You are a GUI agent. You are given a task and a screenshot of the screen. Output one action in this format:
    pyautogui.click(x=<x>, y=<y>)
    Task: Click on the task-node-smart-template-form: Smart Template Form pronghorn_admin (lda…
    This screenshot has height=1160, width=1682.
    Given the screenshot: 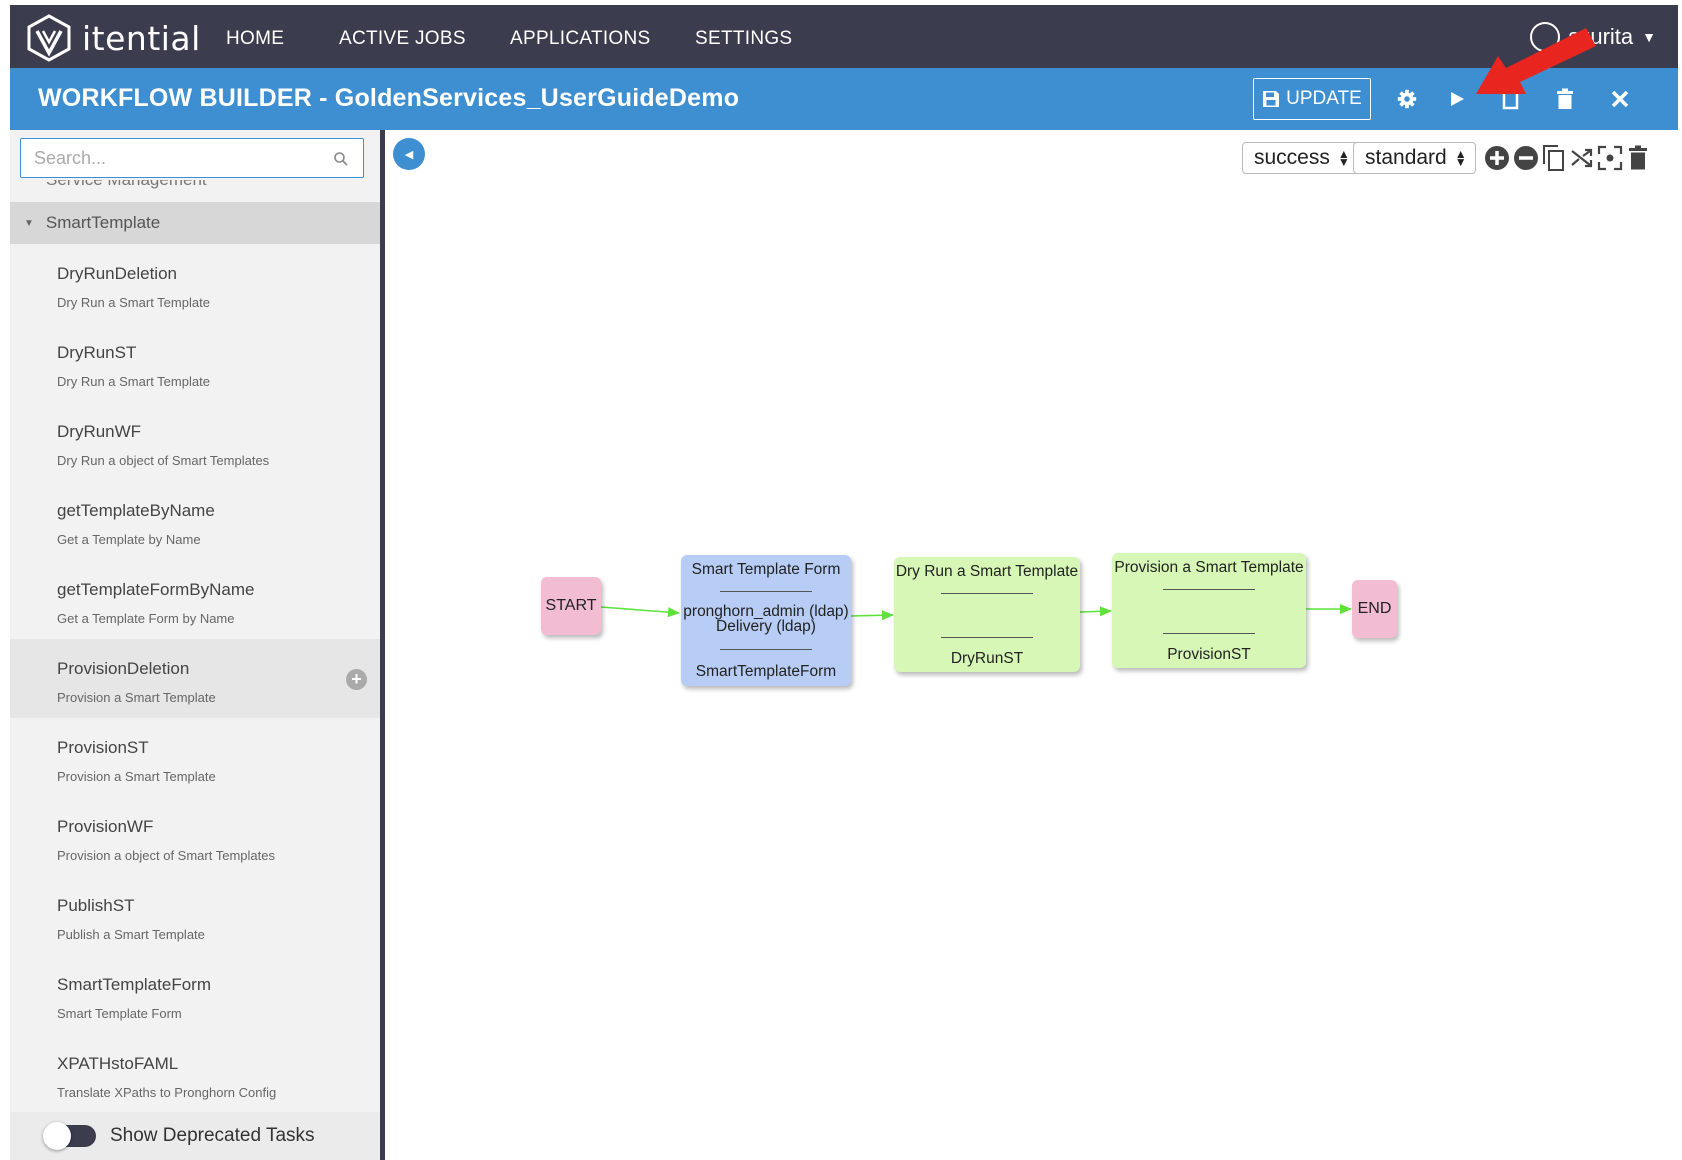 What is the action you would take?
    pyautogui.click(x=766, y=620)
    